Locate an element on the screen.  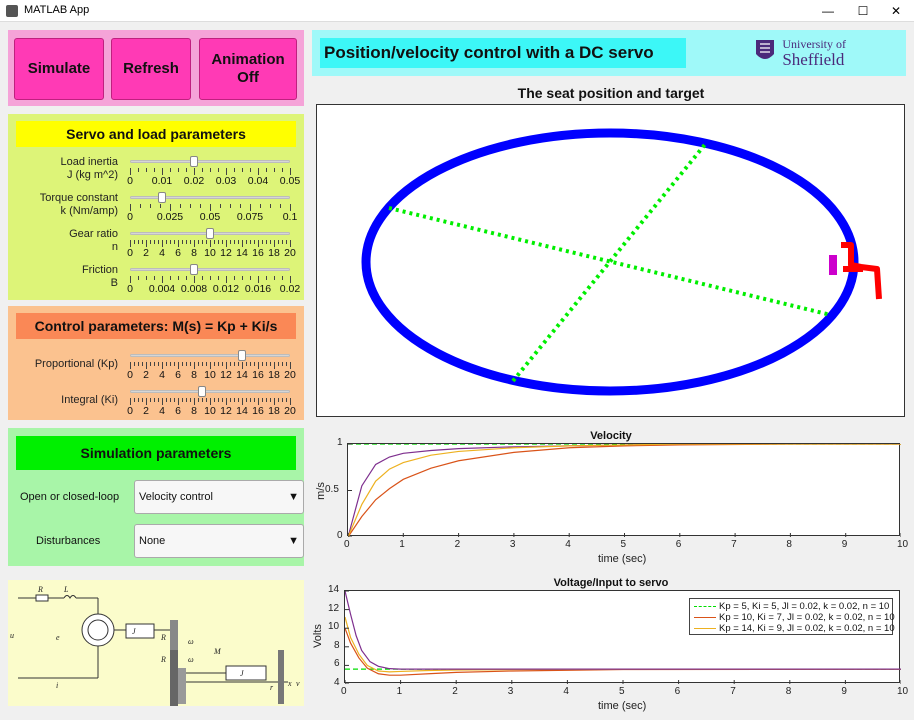
minimize-button: — is located at coordinates (828, 11).